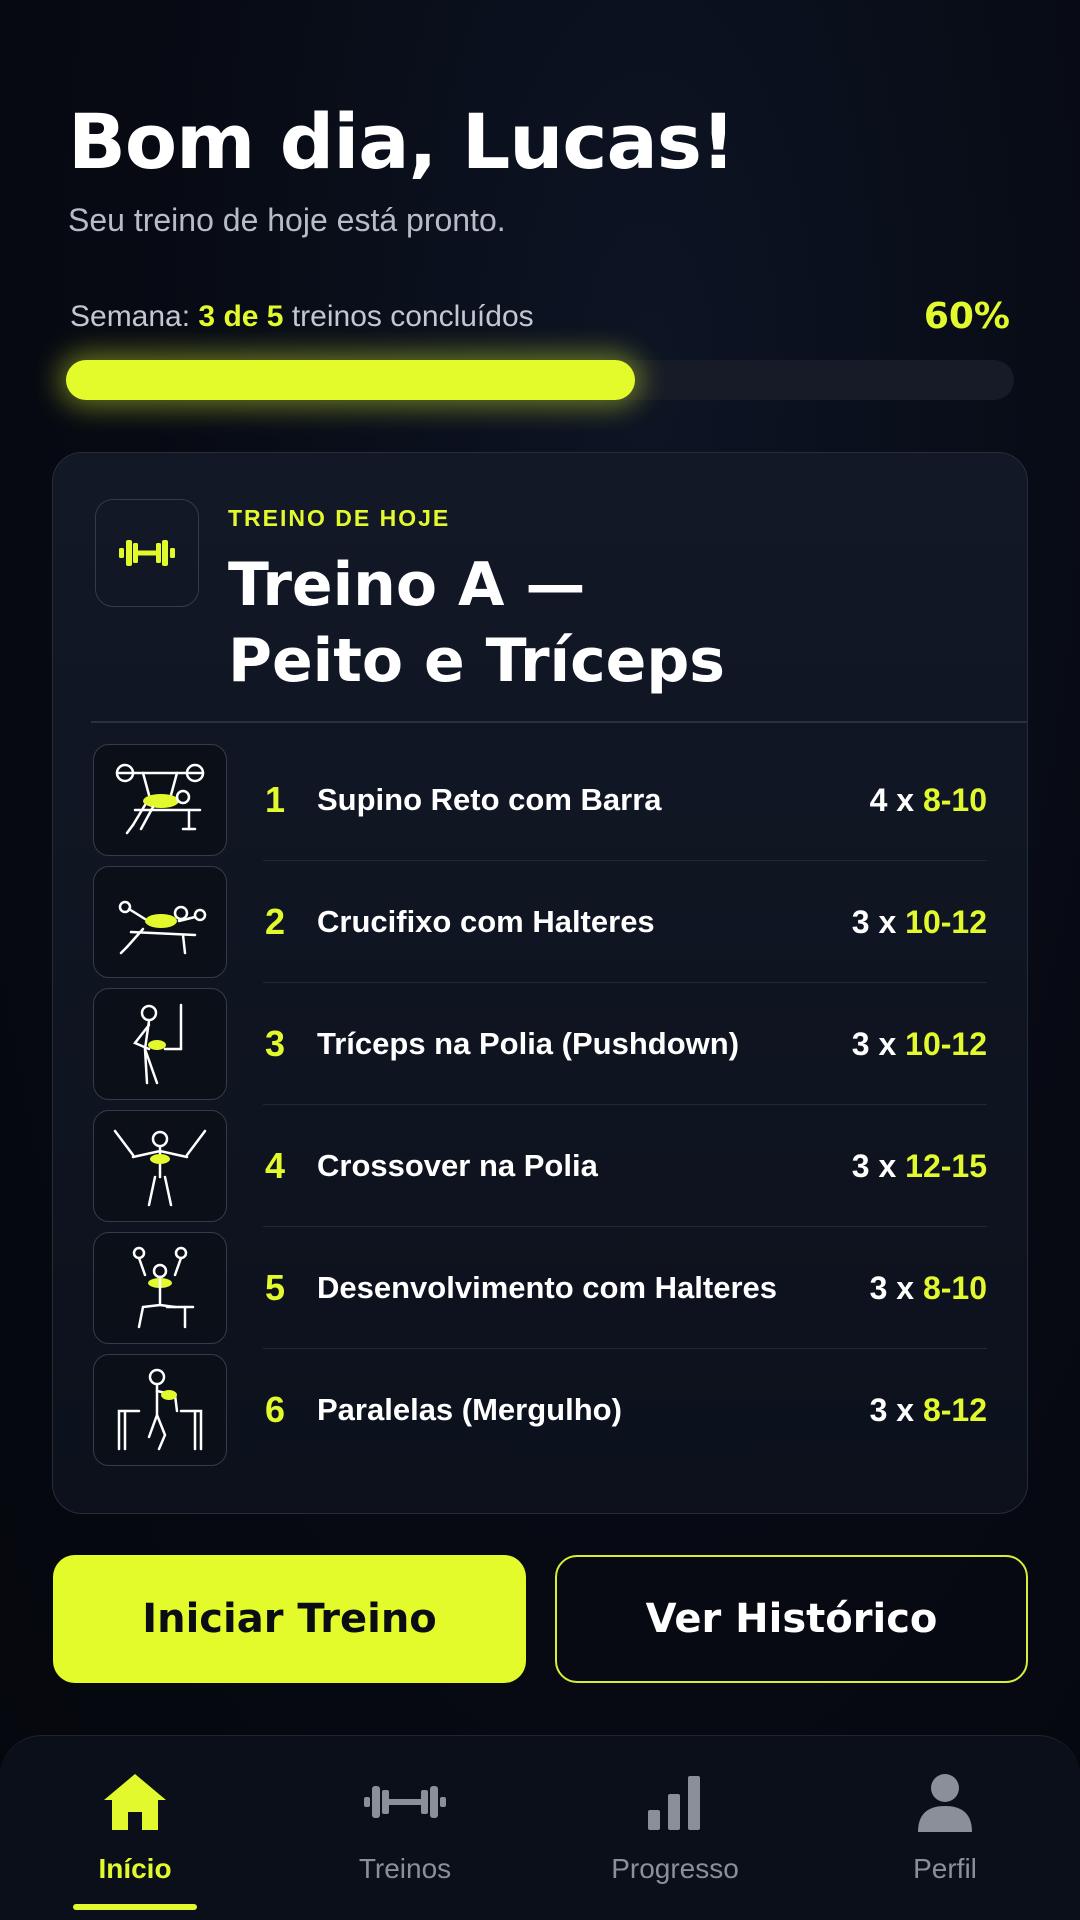 Image resolution: width=1080 pixels, height=1920 pixels. I want to click on exercise-name: Desenvolvimento com Halteres, so click(547, 1287).